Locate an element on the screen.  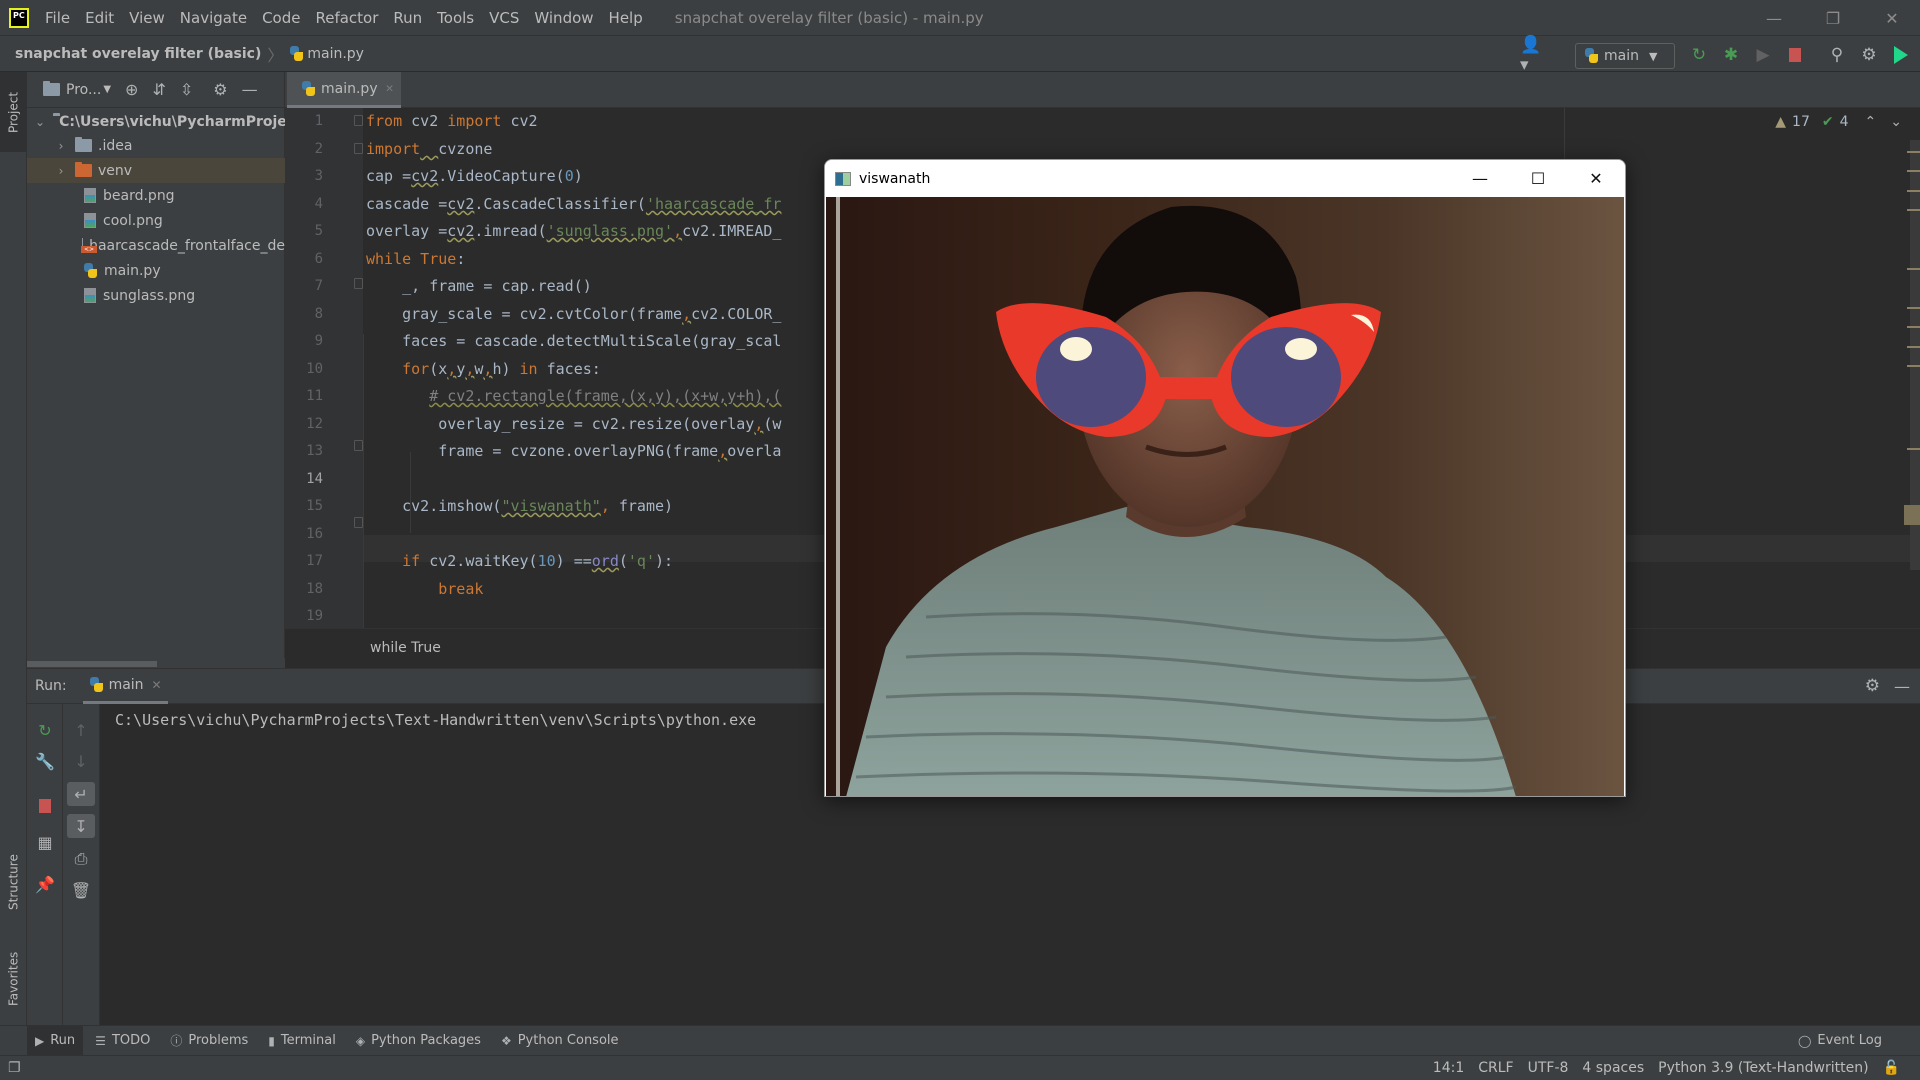
expand-all-icon: ⇵ is located at coordinates (158, 89).